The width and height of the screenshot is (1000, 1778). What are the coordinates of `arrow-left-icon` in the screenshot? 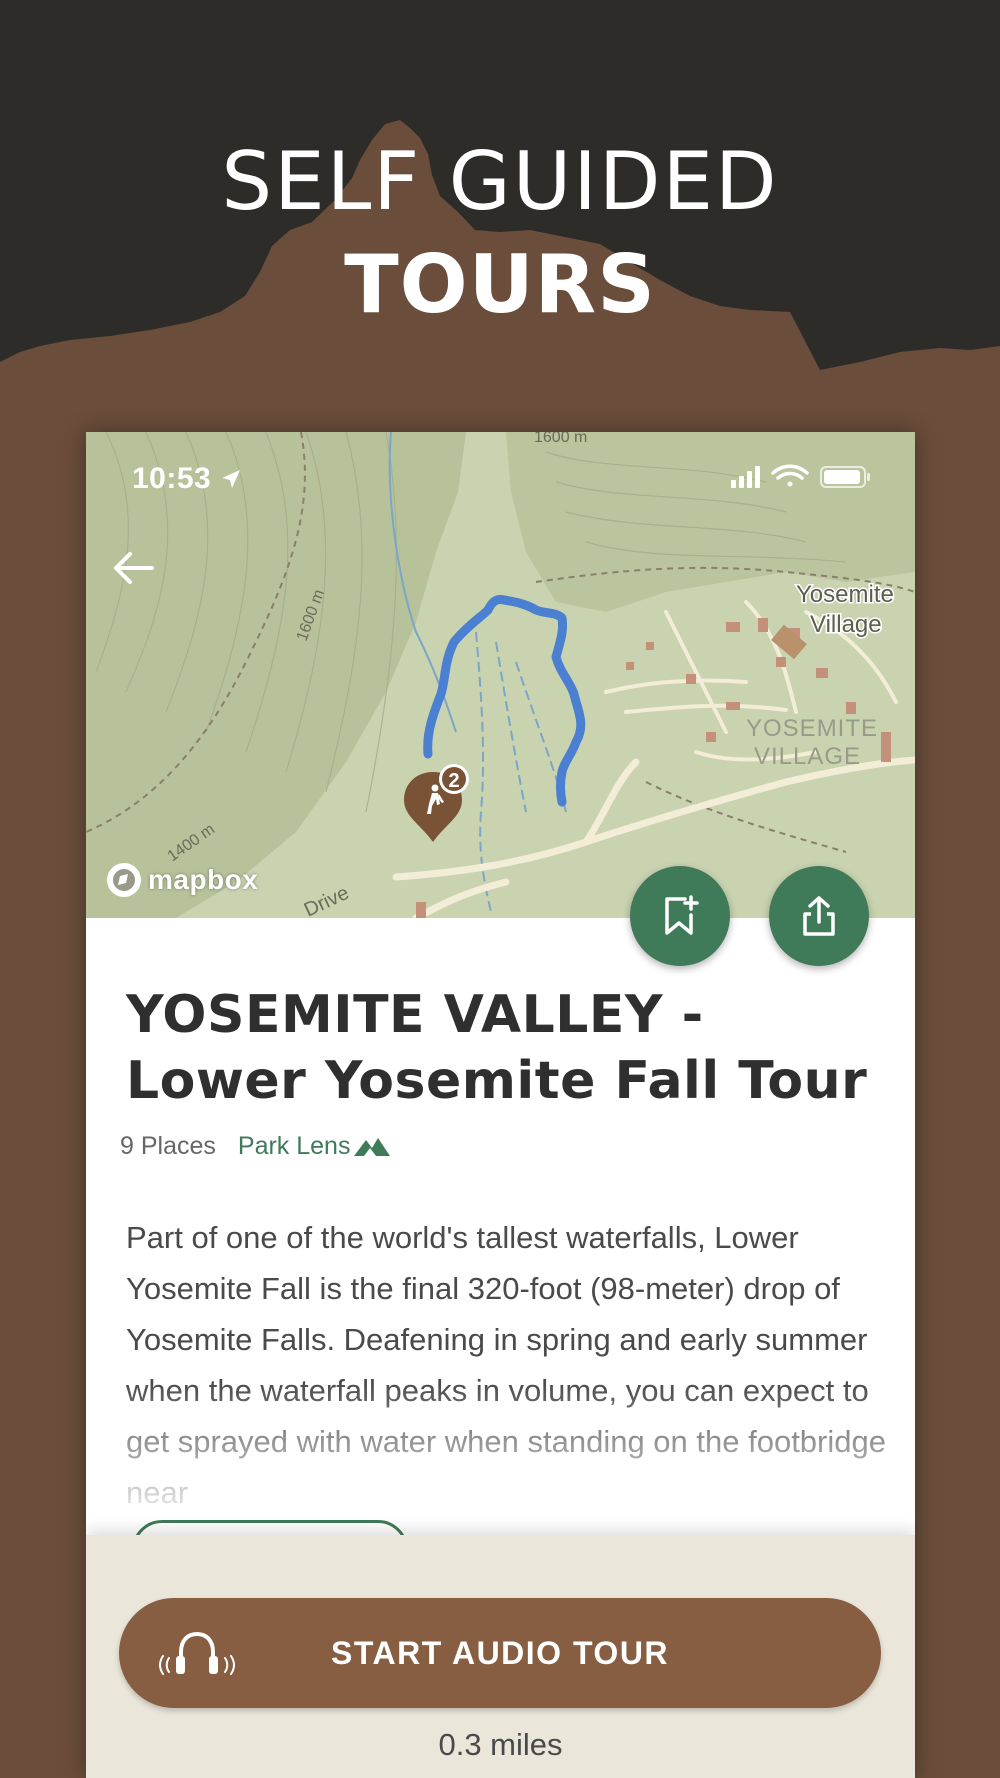 It's located at (134, 568).